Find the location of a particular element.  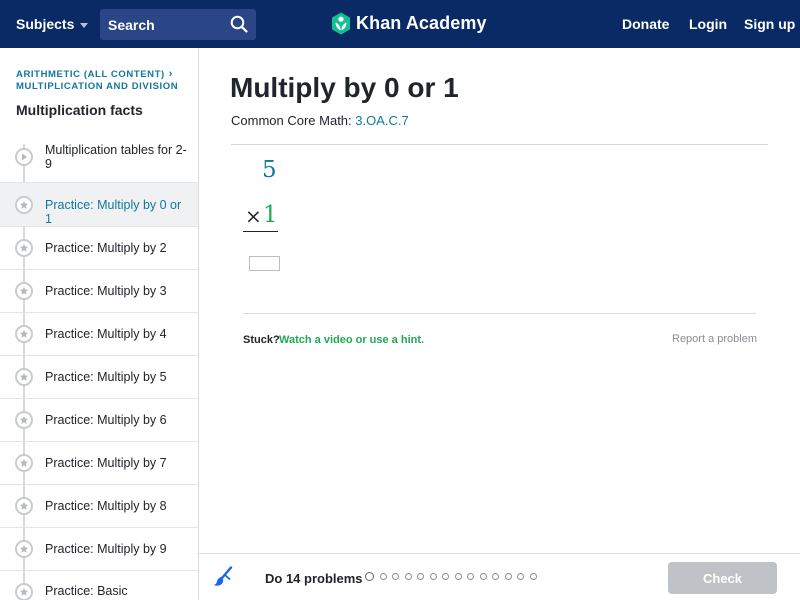

exercise-footer: Do 14 problems Check is located at coordinates (499, 576).